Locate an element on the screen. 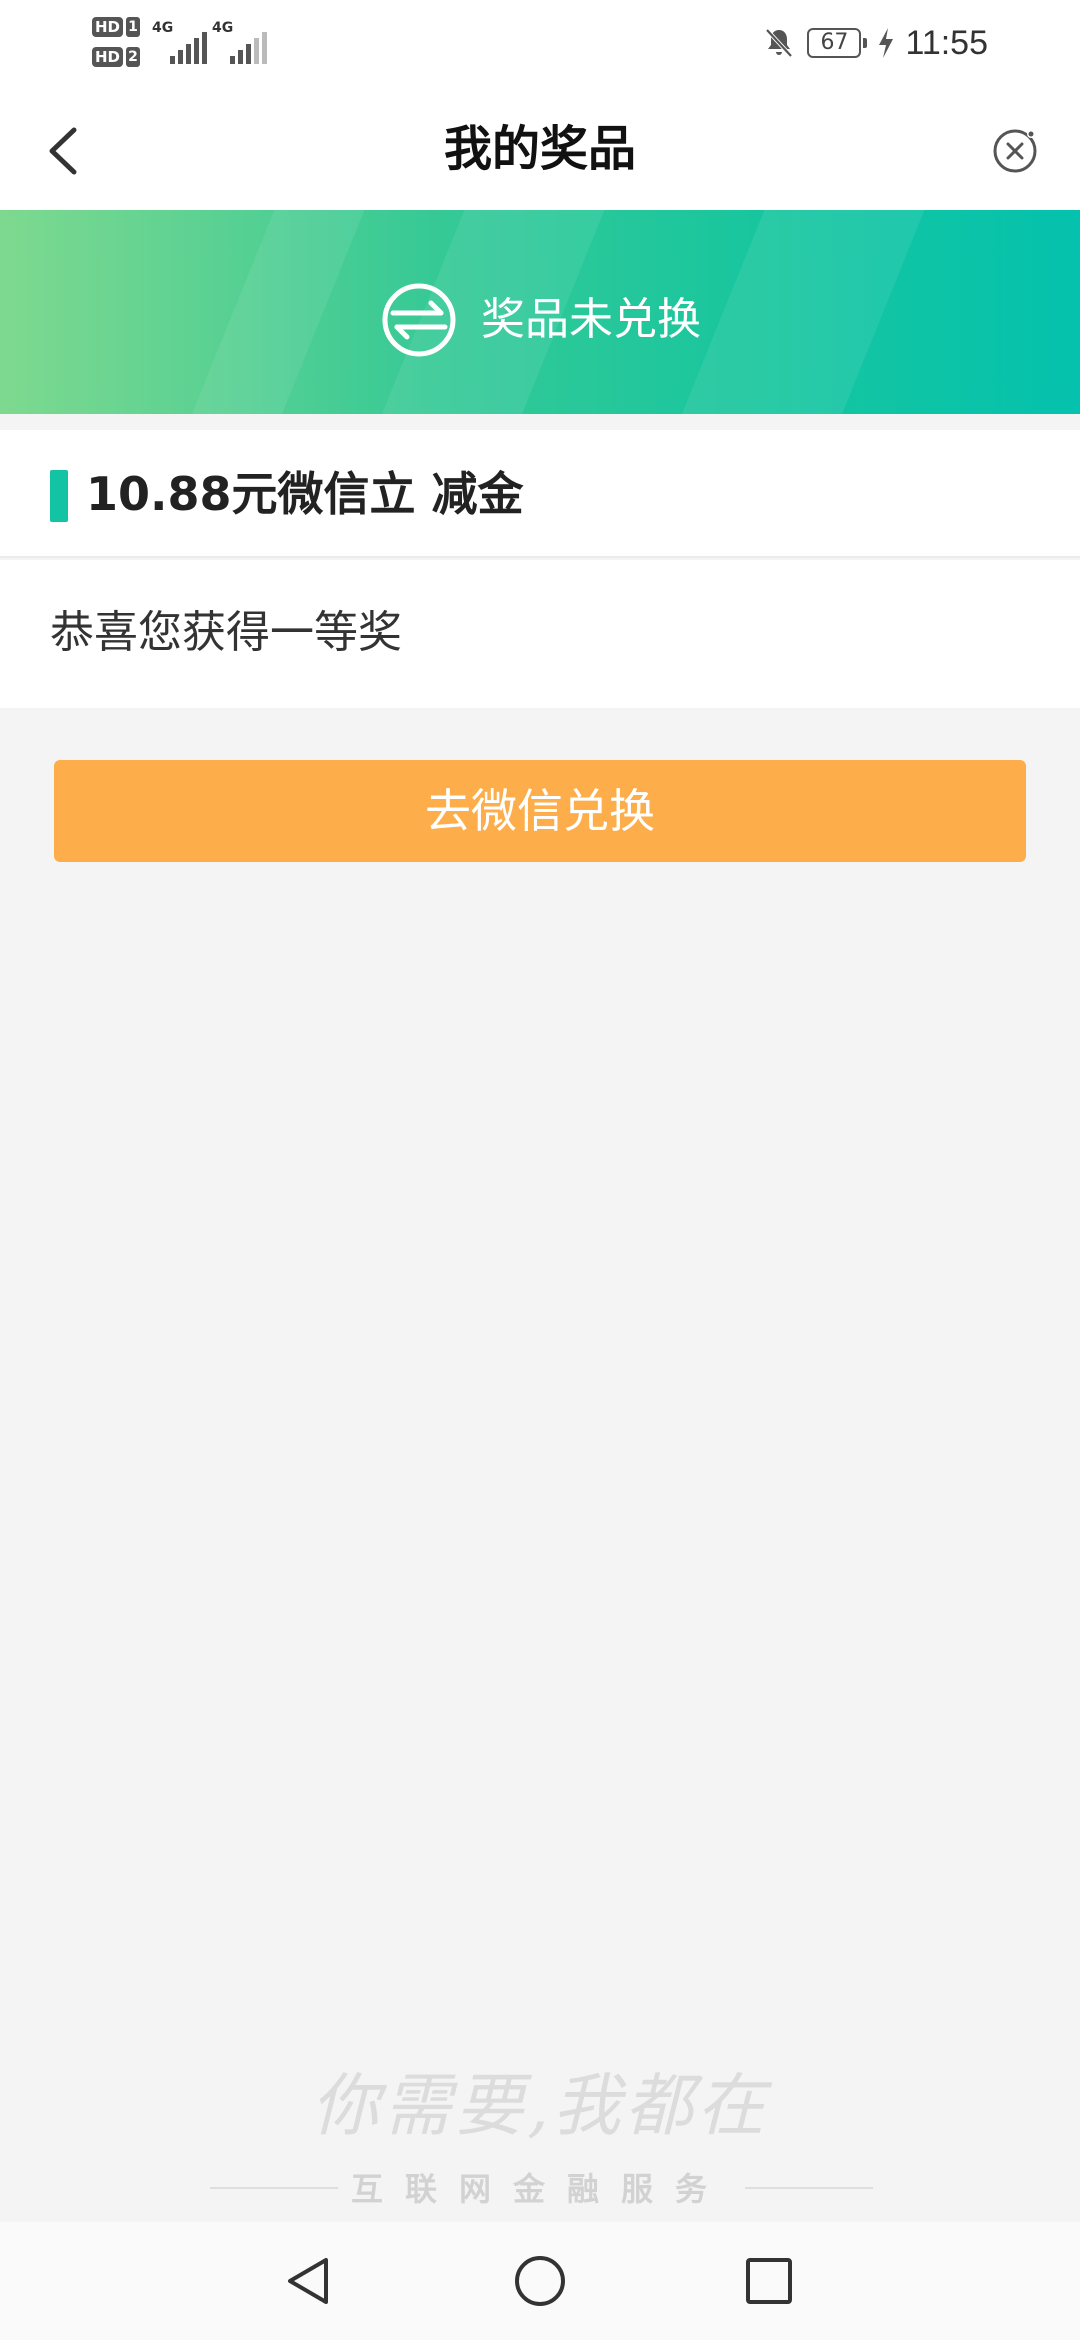 Image resolution: width=1080 pixels, height=2340 pixels. status-right: 67 11:55 is located at coordinates (874, 43).